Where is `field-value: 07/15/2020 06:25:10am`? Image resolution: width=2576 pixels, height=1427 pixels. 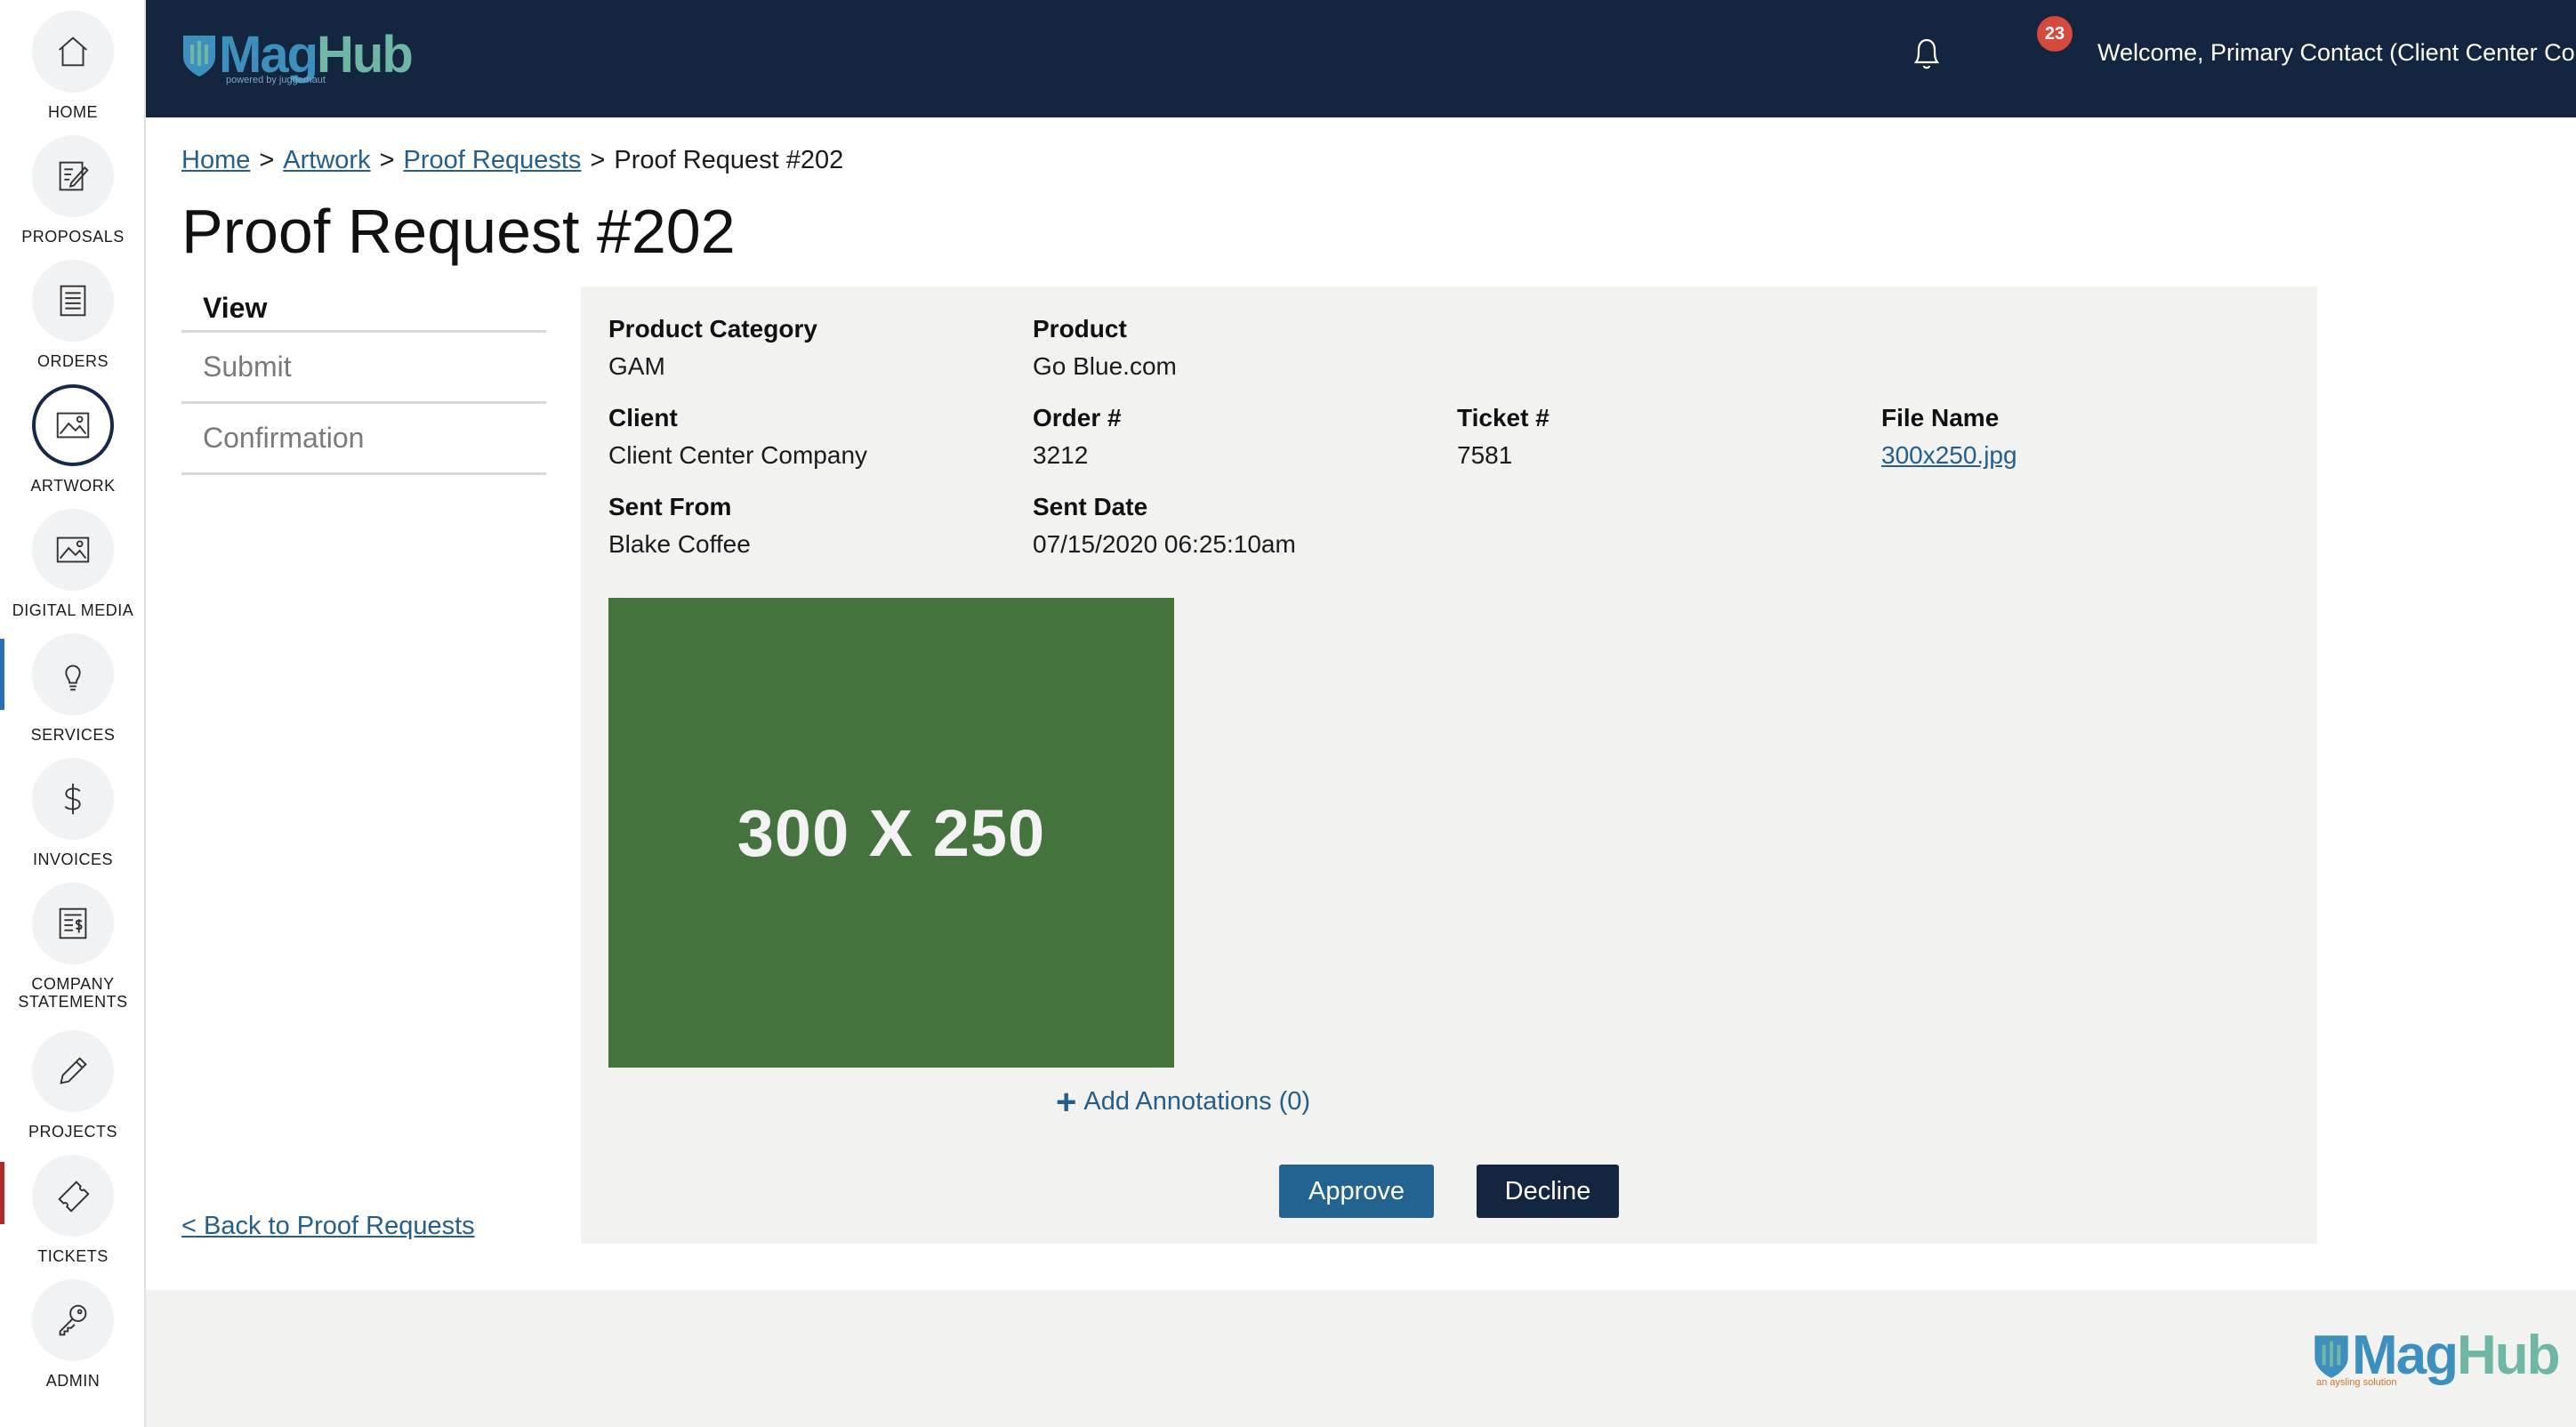
field-value: 07/15/2020 06:25:10am is located at coordinates (1164, 544).